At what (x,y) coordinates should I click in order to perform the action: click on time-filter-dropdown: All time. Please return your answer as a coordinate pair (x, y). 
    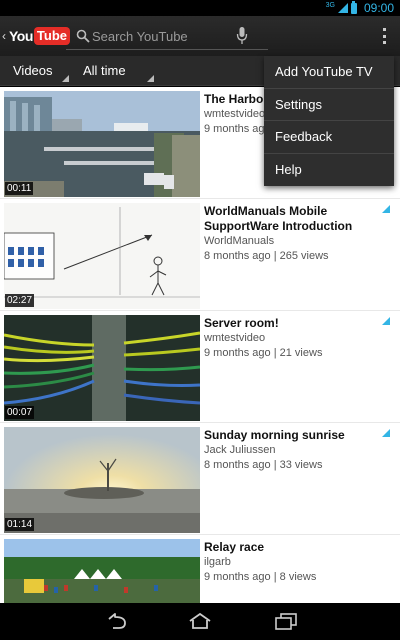
    Looking at the image, I should click on (112, 71).